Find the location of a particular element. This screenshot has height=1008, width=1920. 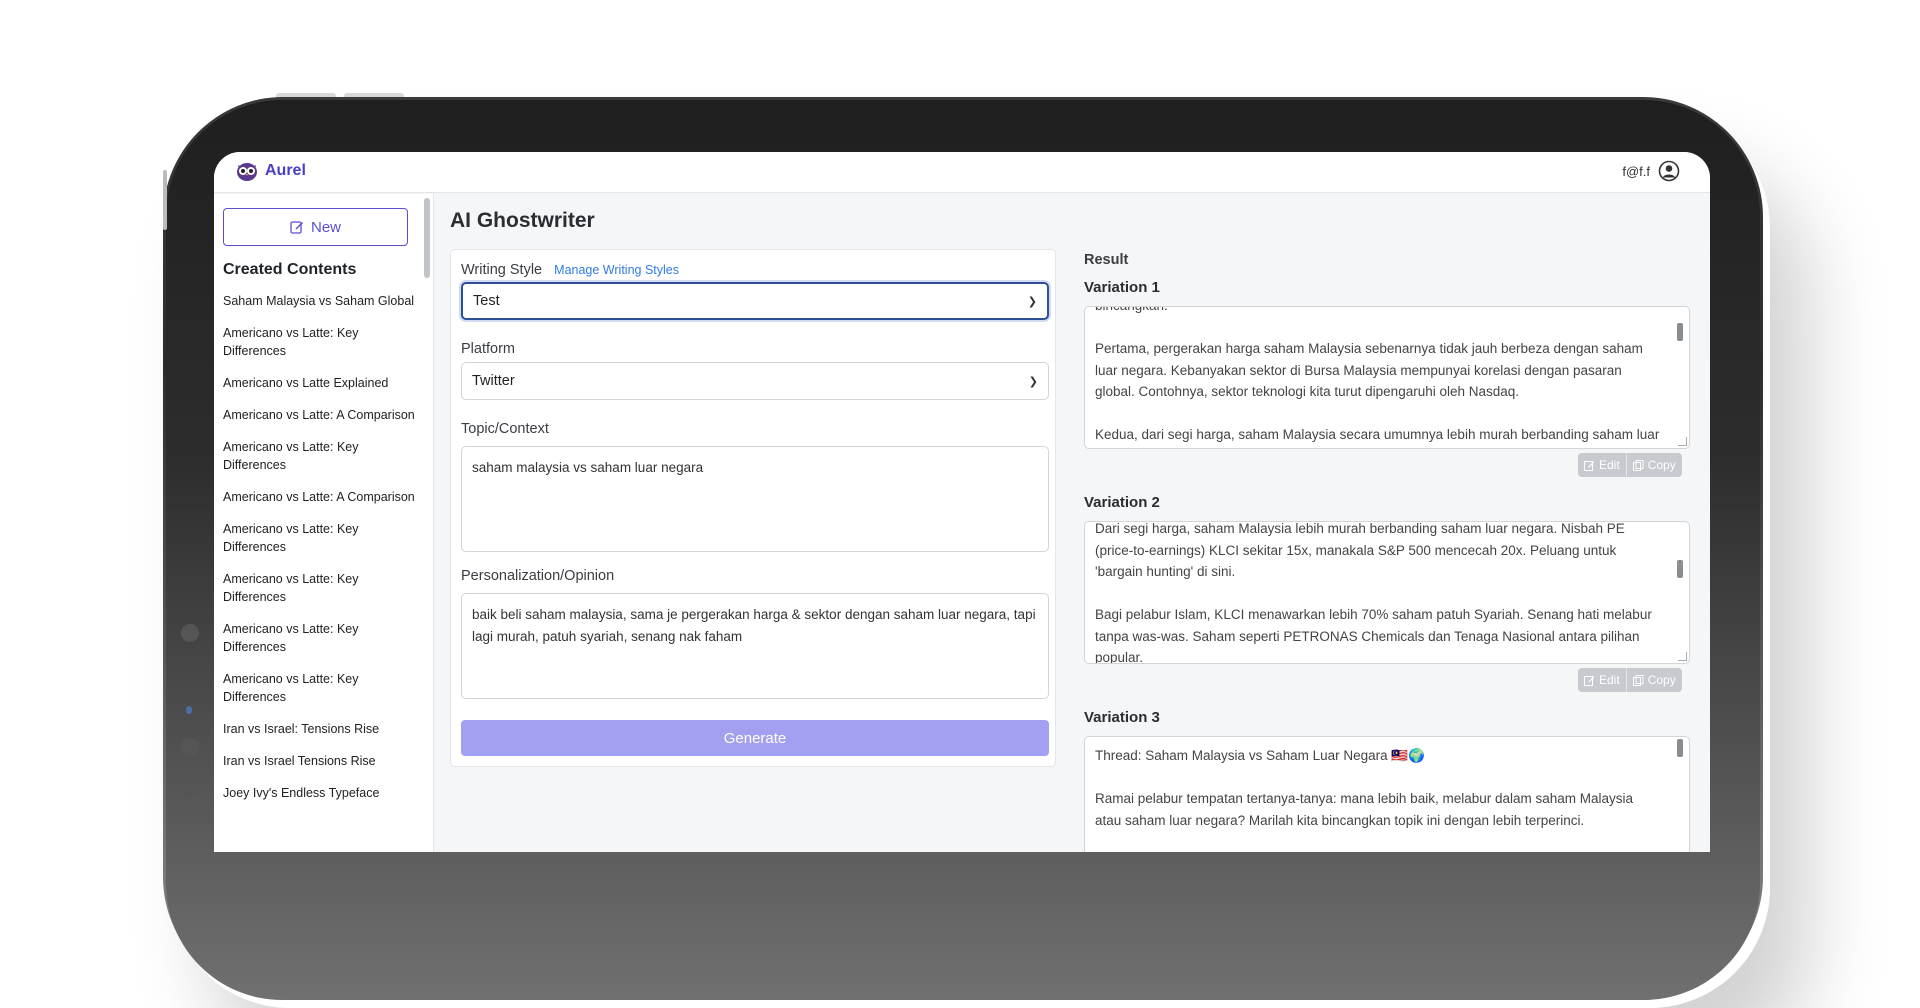

new-button-label: New is located at coordinates (325, 227).